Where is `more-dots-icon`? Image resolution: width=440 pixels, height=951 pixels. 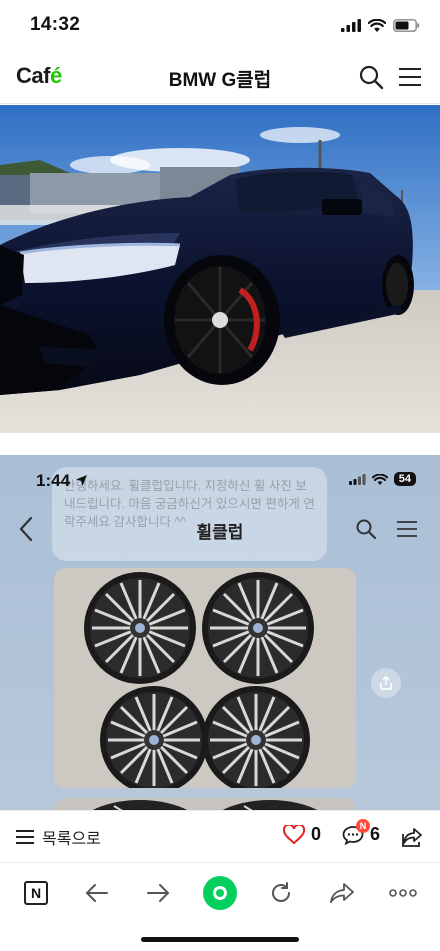
more-dots-icon is located at coordinates (403, 893).